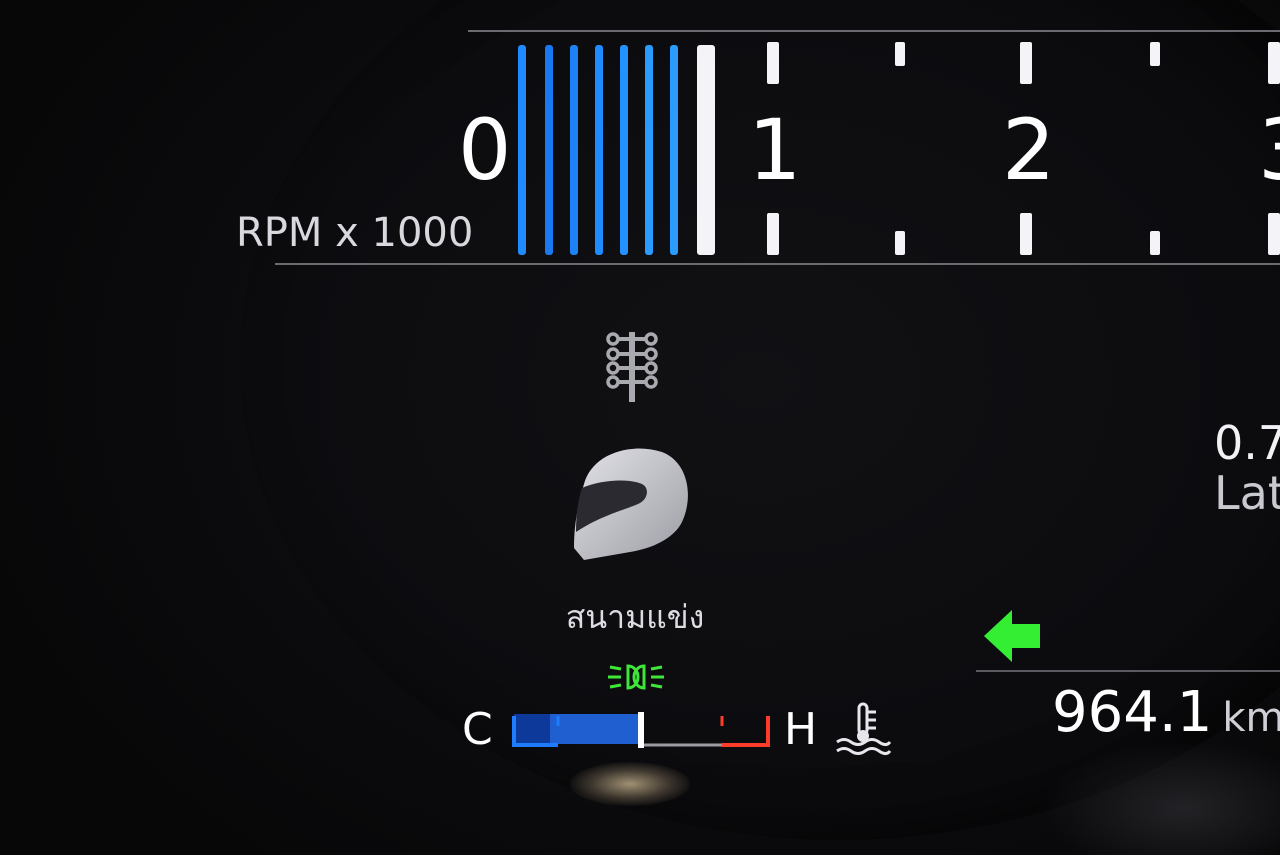 This screenshot has width=1280, height=855. Describe the element at coordinates (775, 150) in the screenshot. I see `rpm-numeral-1: 1` at that location.